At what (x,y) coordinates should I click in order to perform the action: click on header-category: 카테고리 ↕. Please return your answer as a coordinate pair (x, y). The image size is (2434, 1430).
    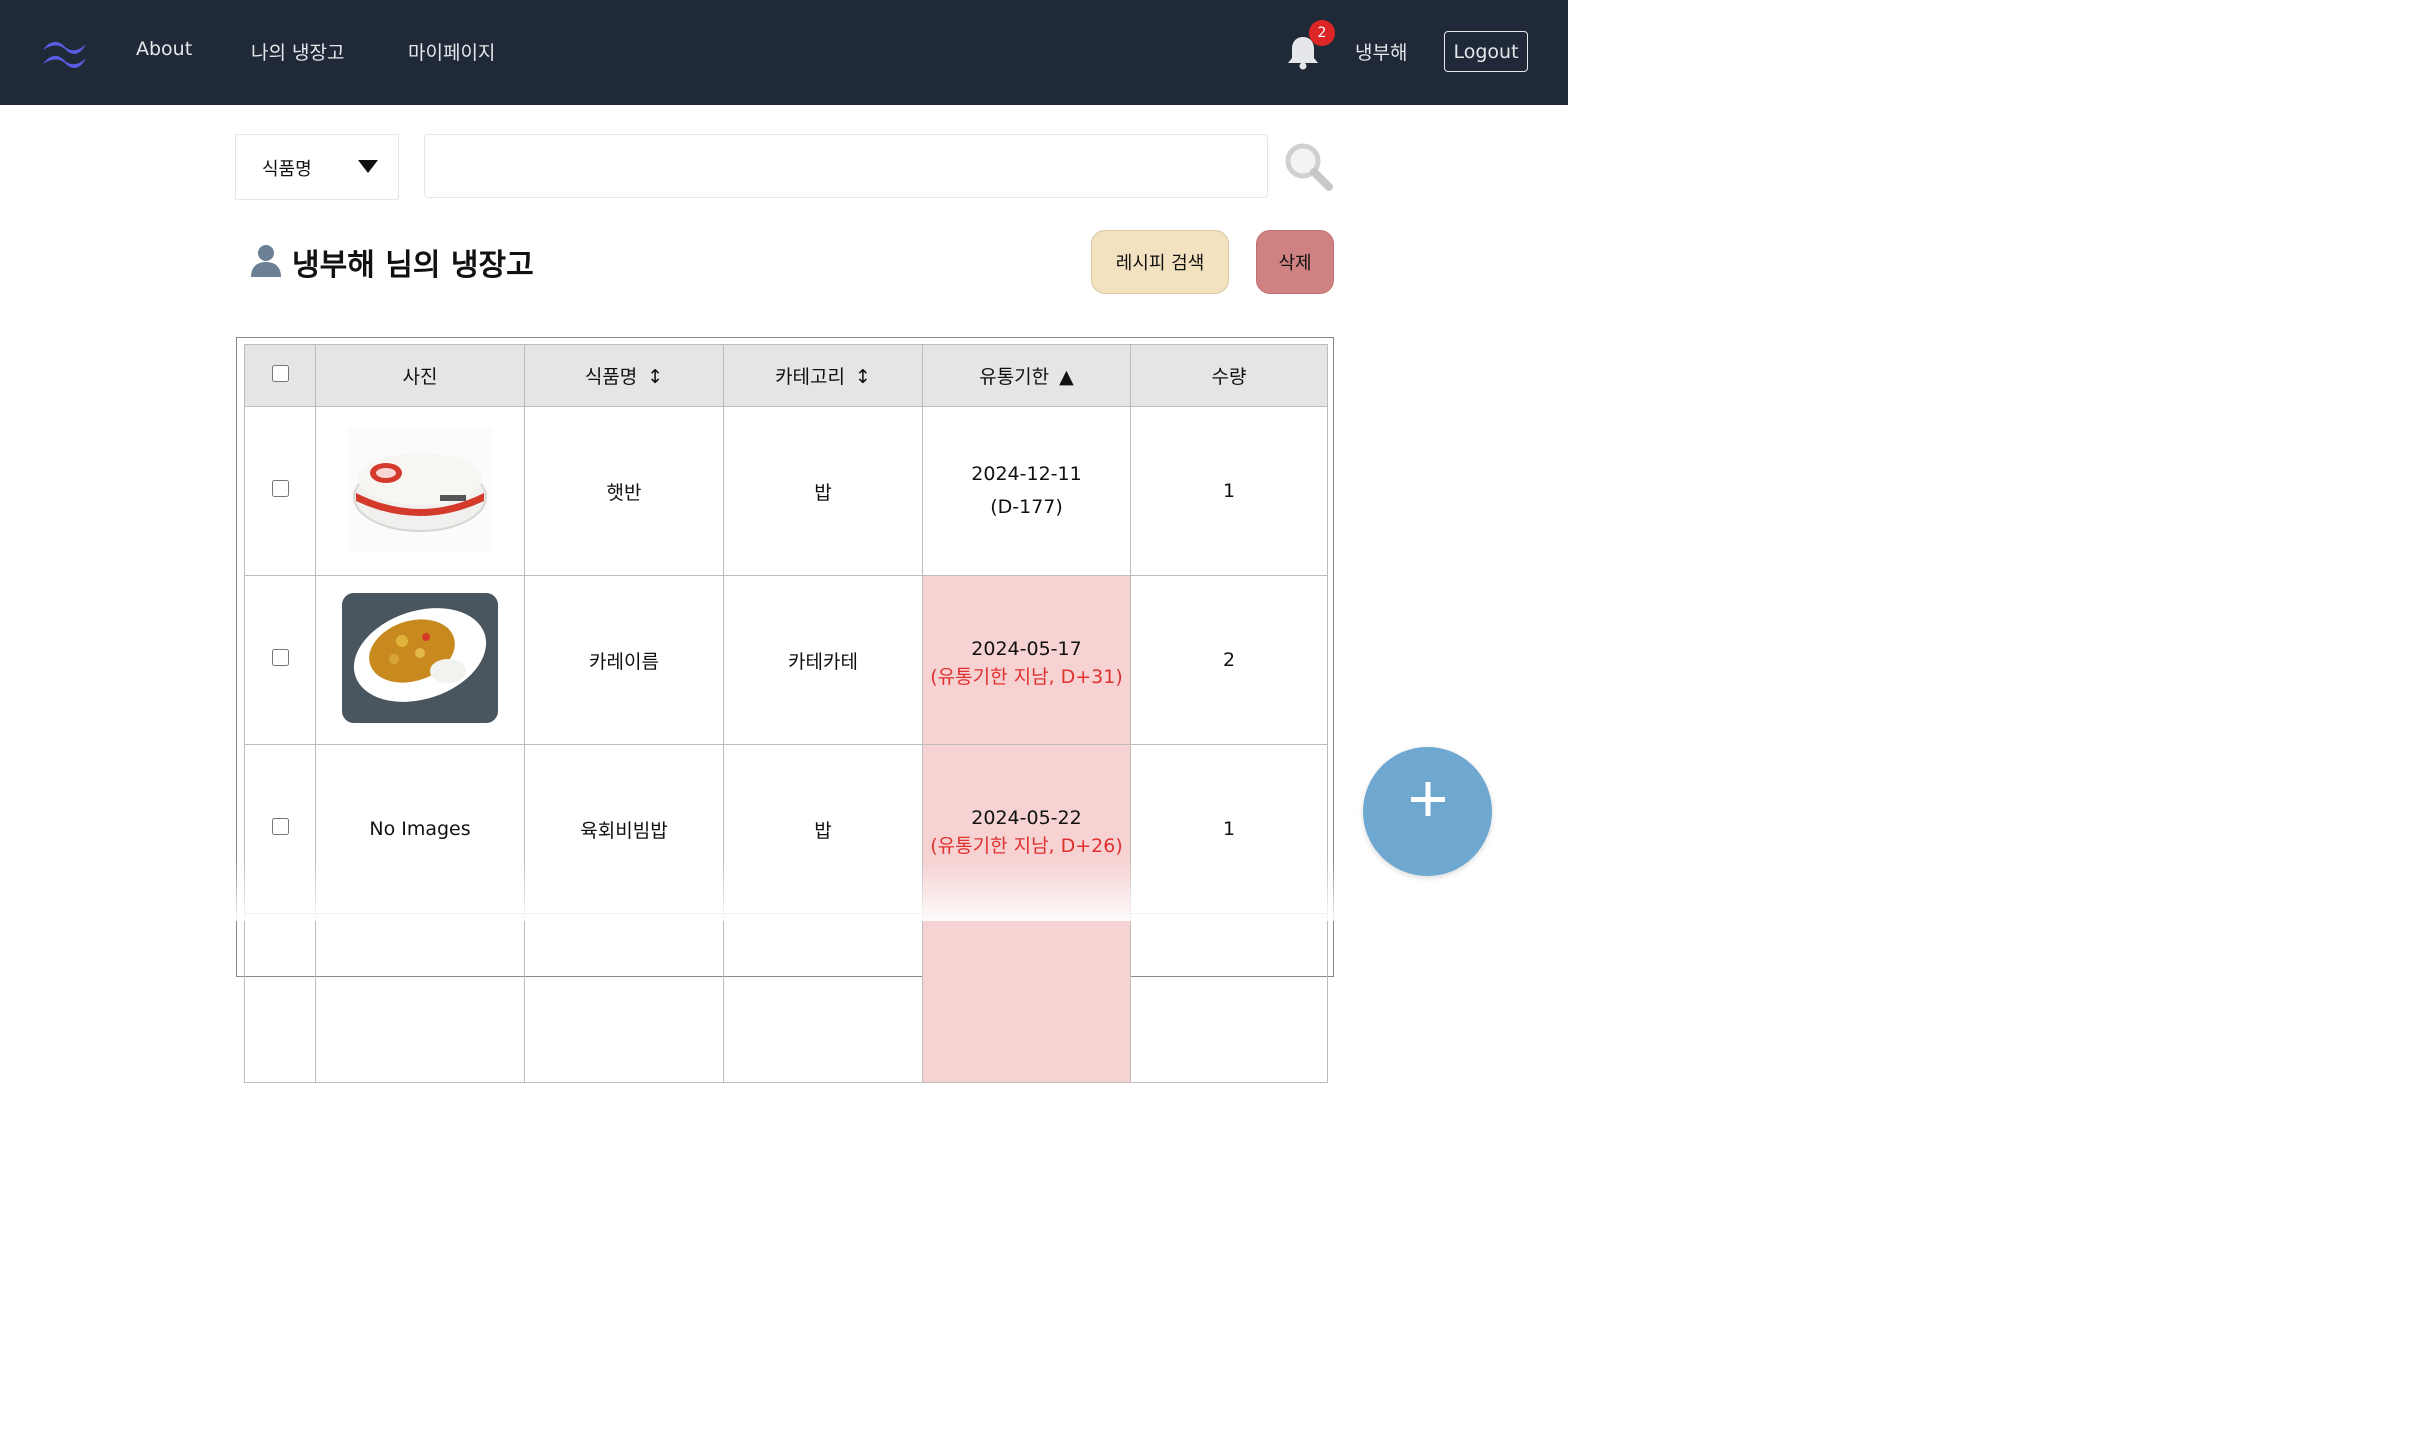
    Looking at the image, I should click on (823, 375).